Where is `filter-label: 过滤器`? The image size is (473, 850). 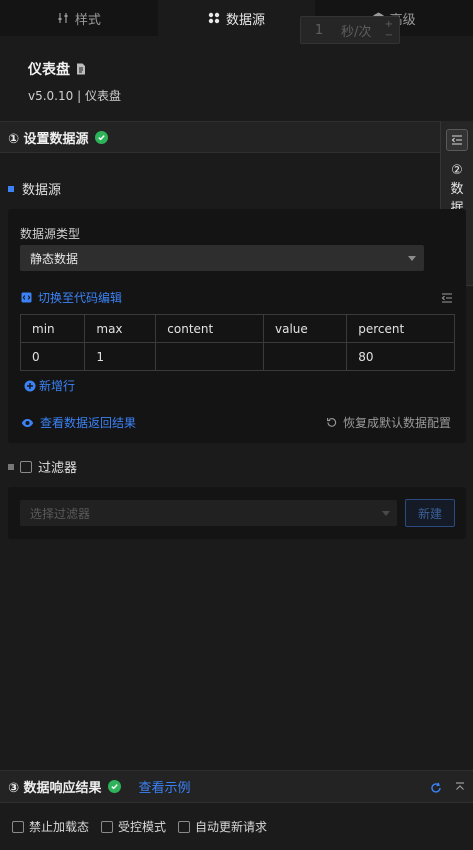 filter-label: 过滤器 is located at coordinates (42, 466).